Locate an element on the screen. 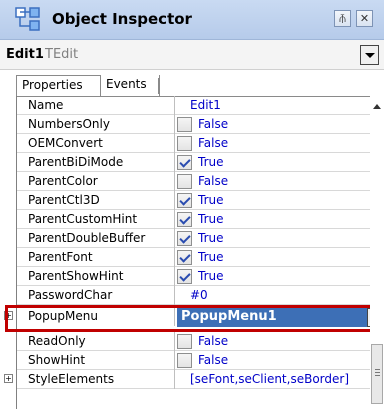 This screenshot has width=384, height=409. property-row-parentcolor: ParentColor False is located at coordinates (200, 181).